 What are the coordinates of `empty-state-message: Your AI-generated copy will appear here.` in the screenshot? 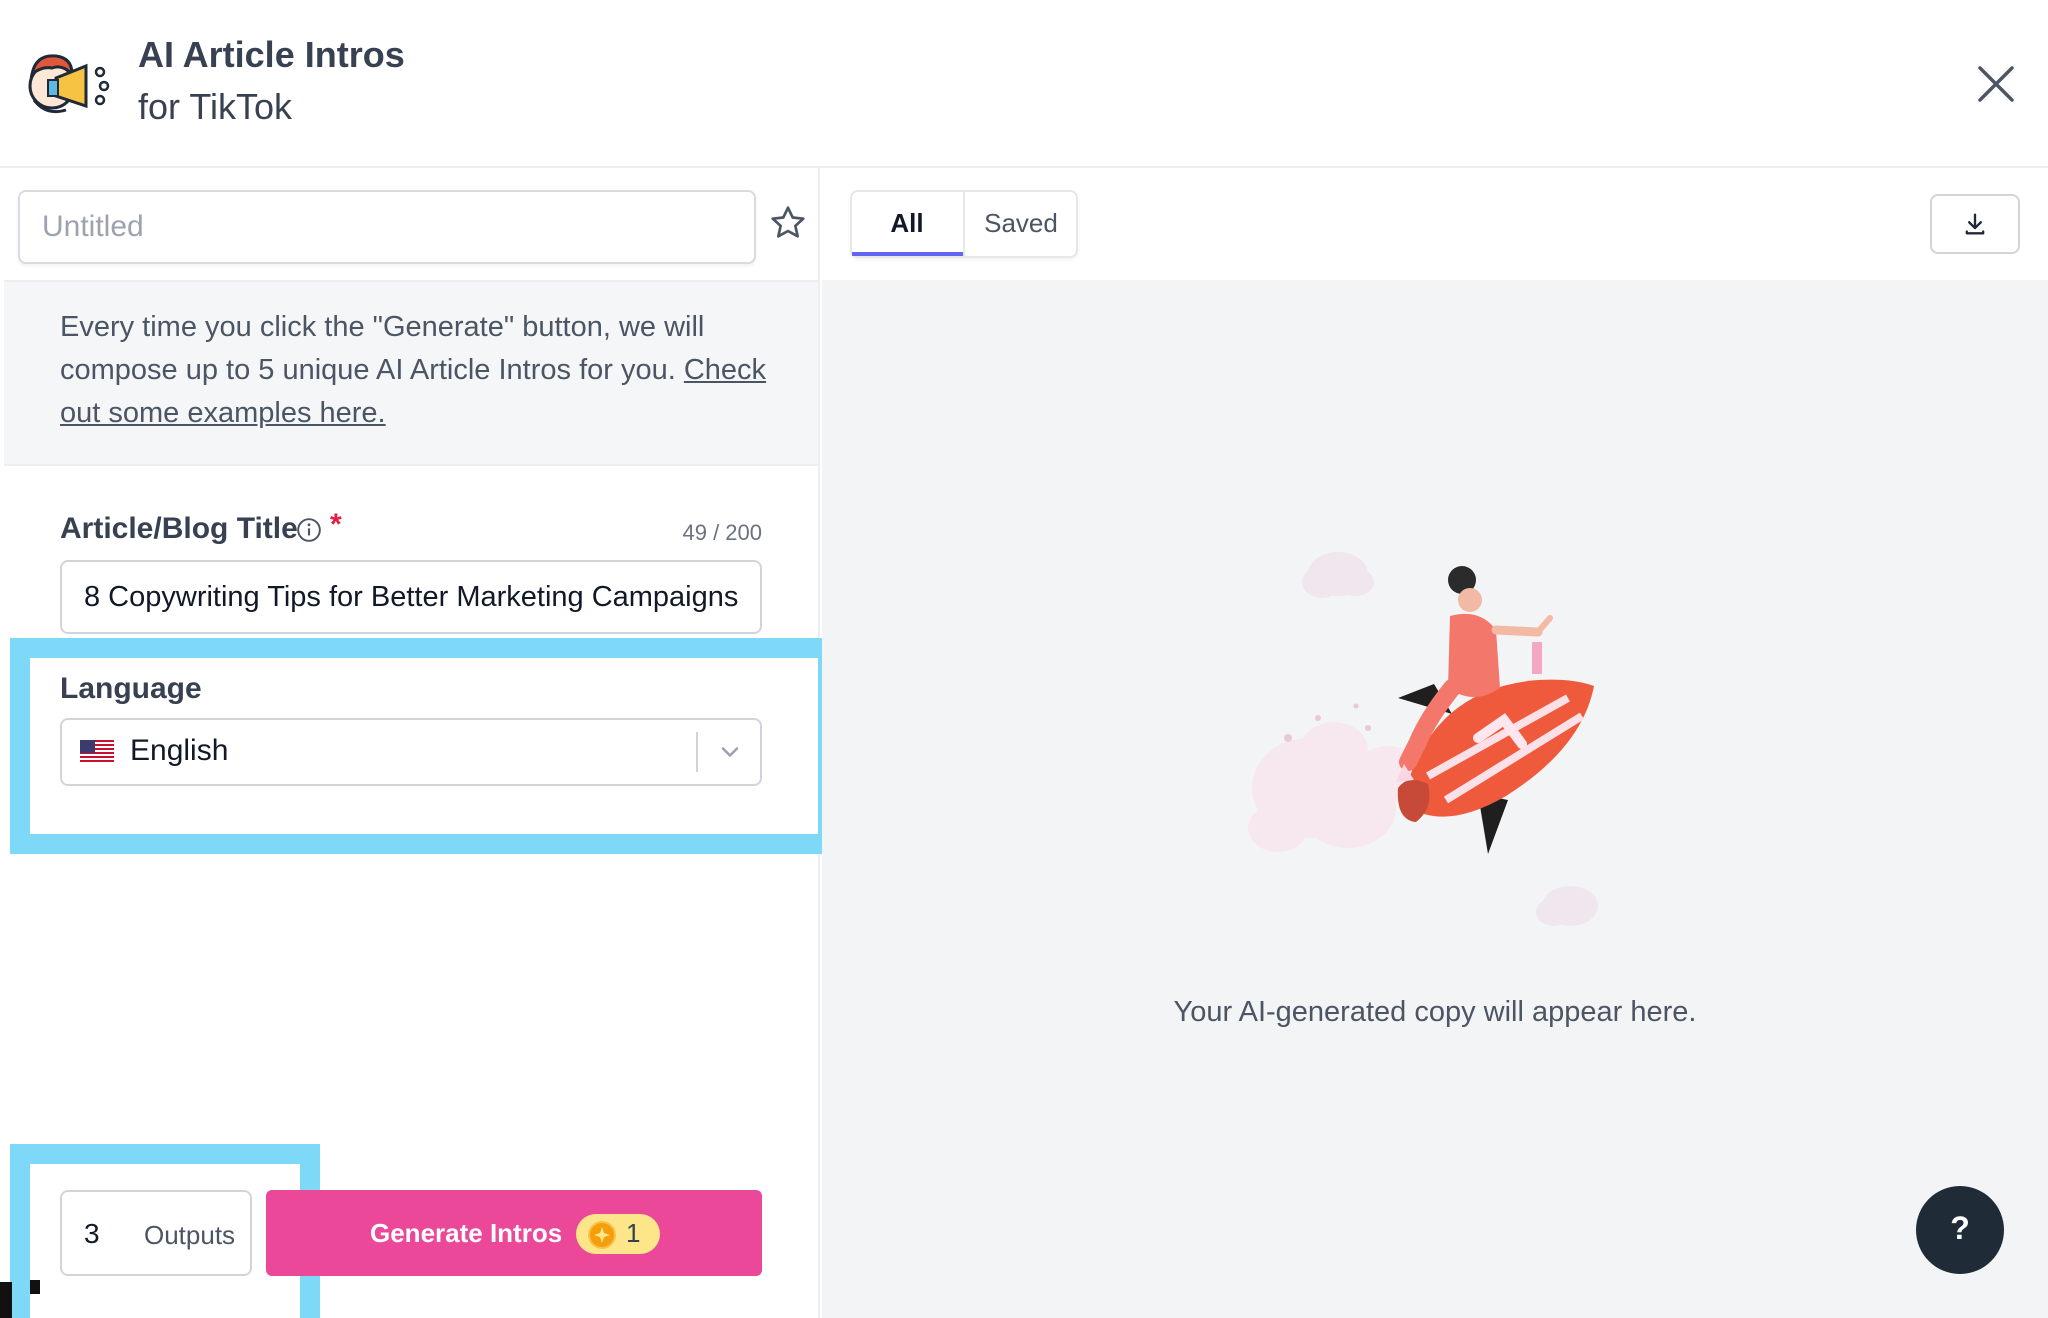 It's located at (1435, 1012).